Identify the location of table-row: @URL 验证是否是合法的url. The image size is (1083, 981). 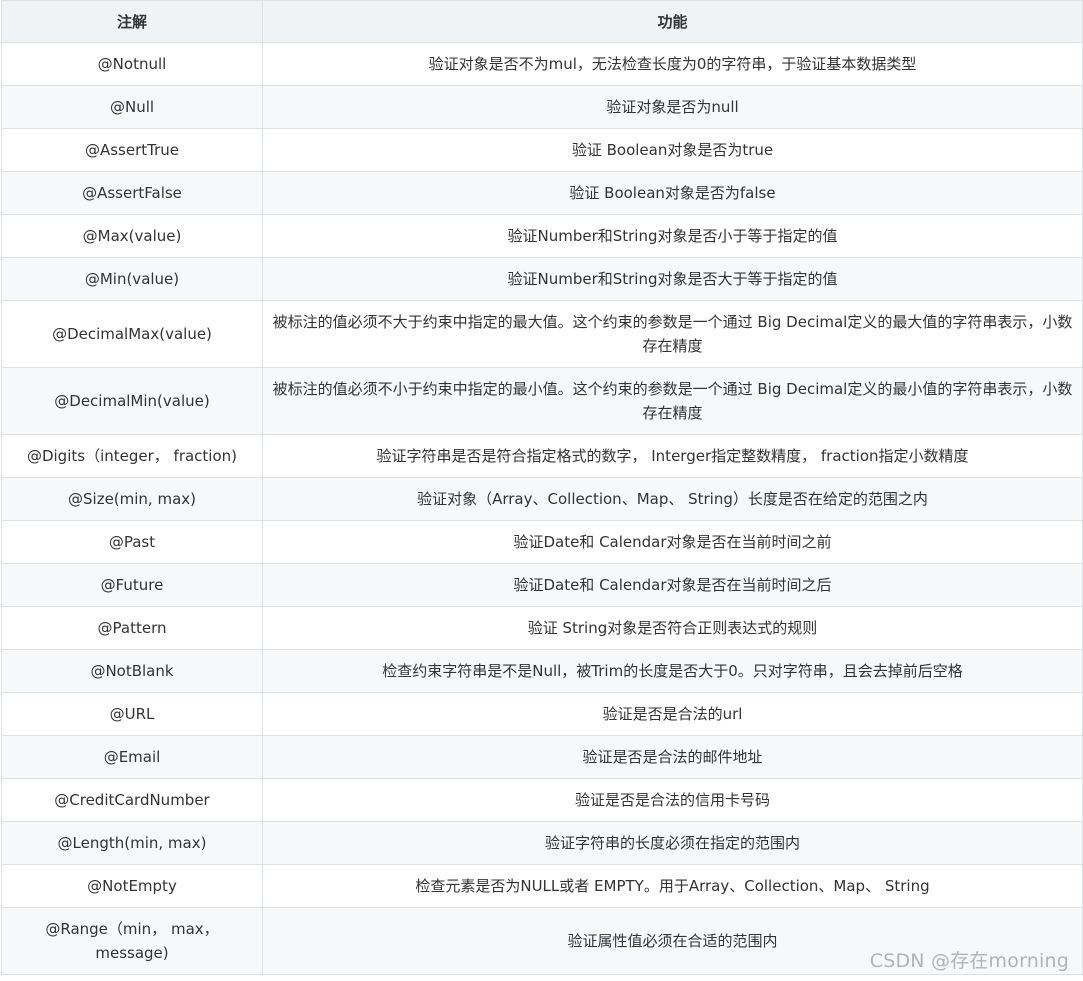
(542, 714).